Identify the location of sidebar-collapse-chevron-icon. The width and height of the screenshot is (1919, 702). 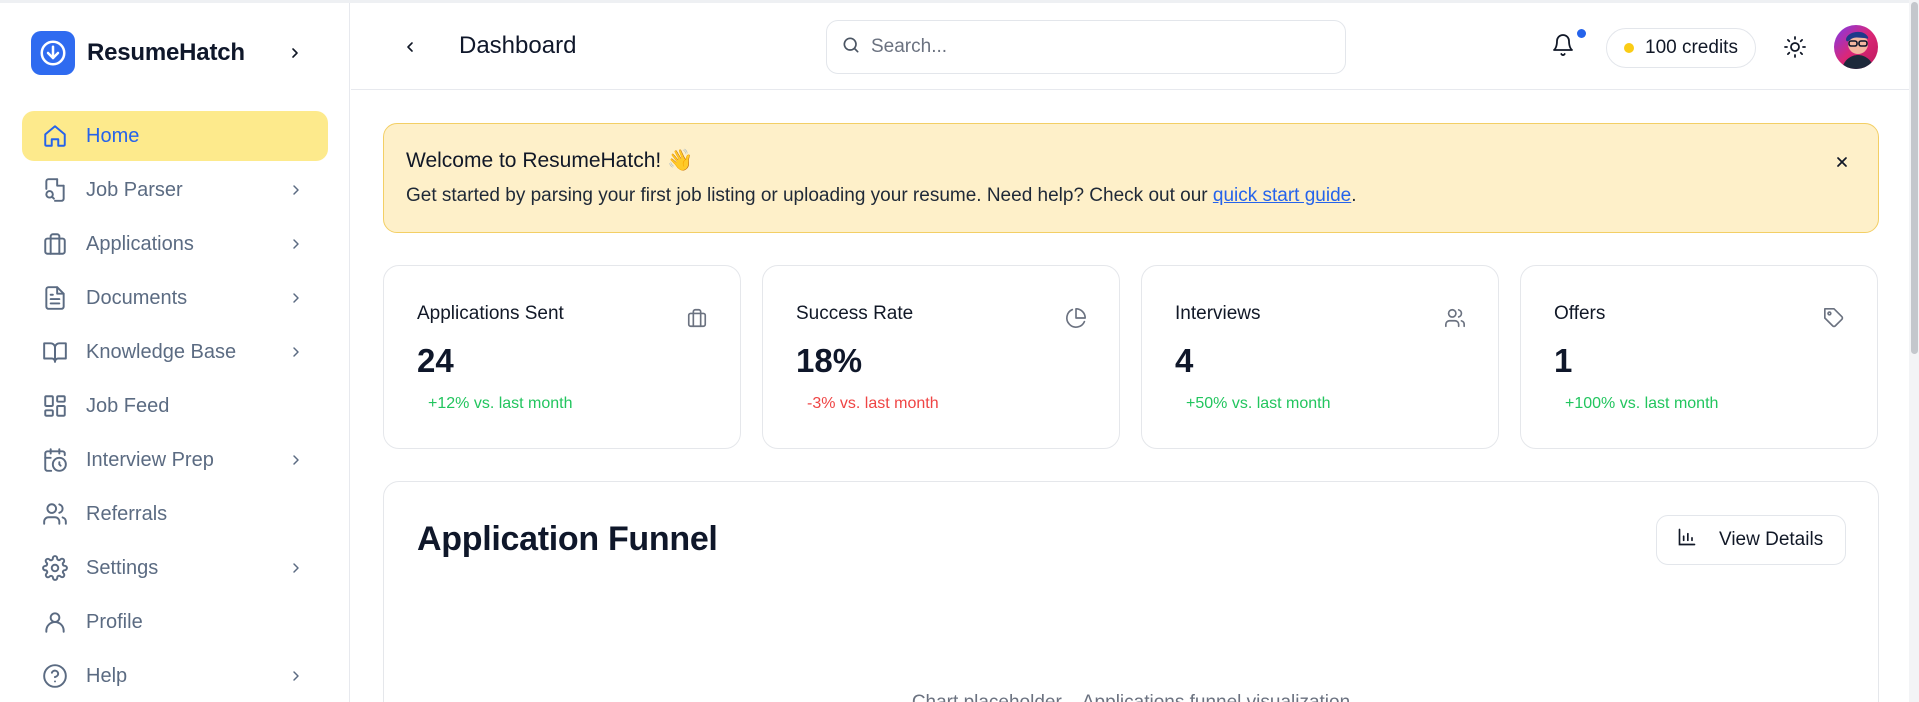
(295, 53).